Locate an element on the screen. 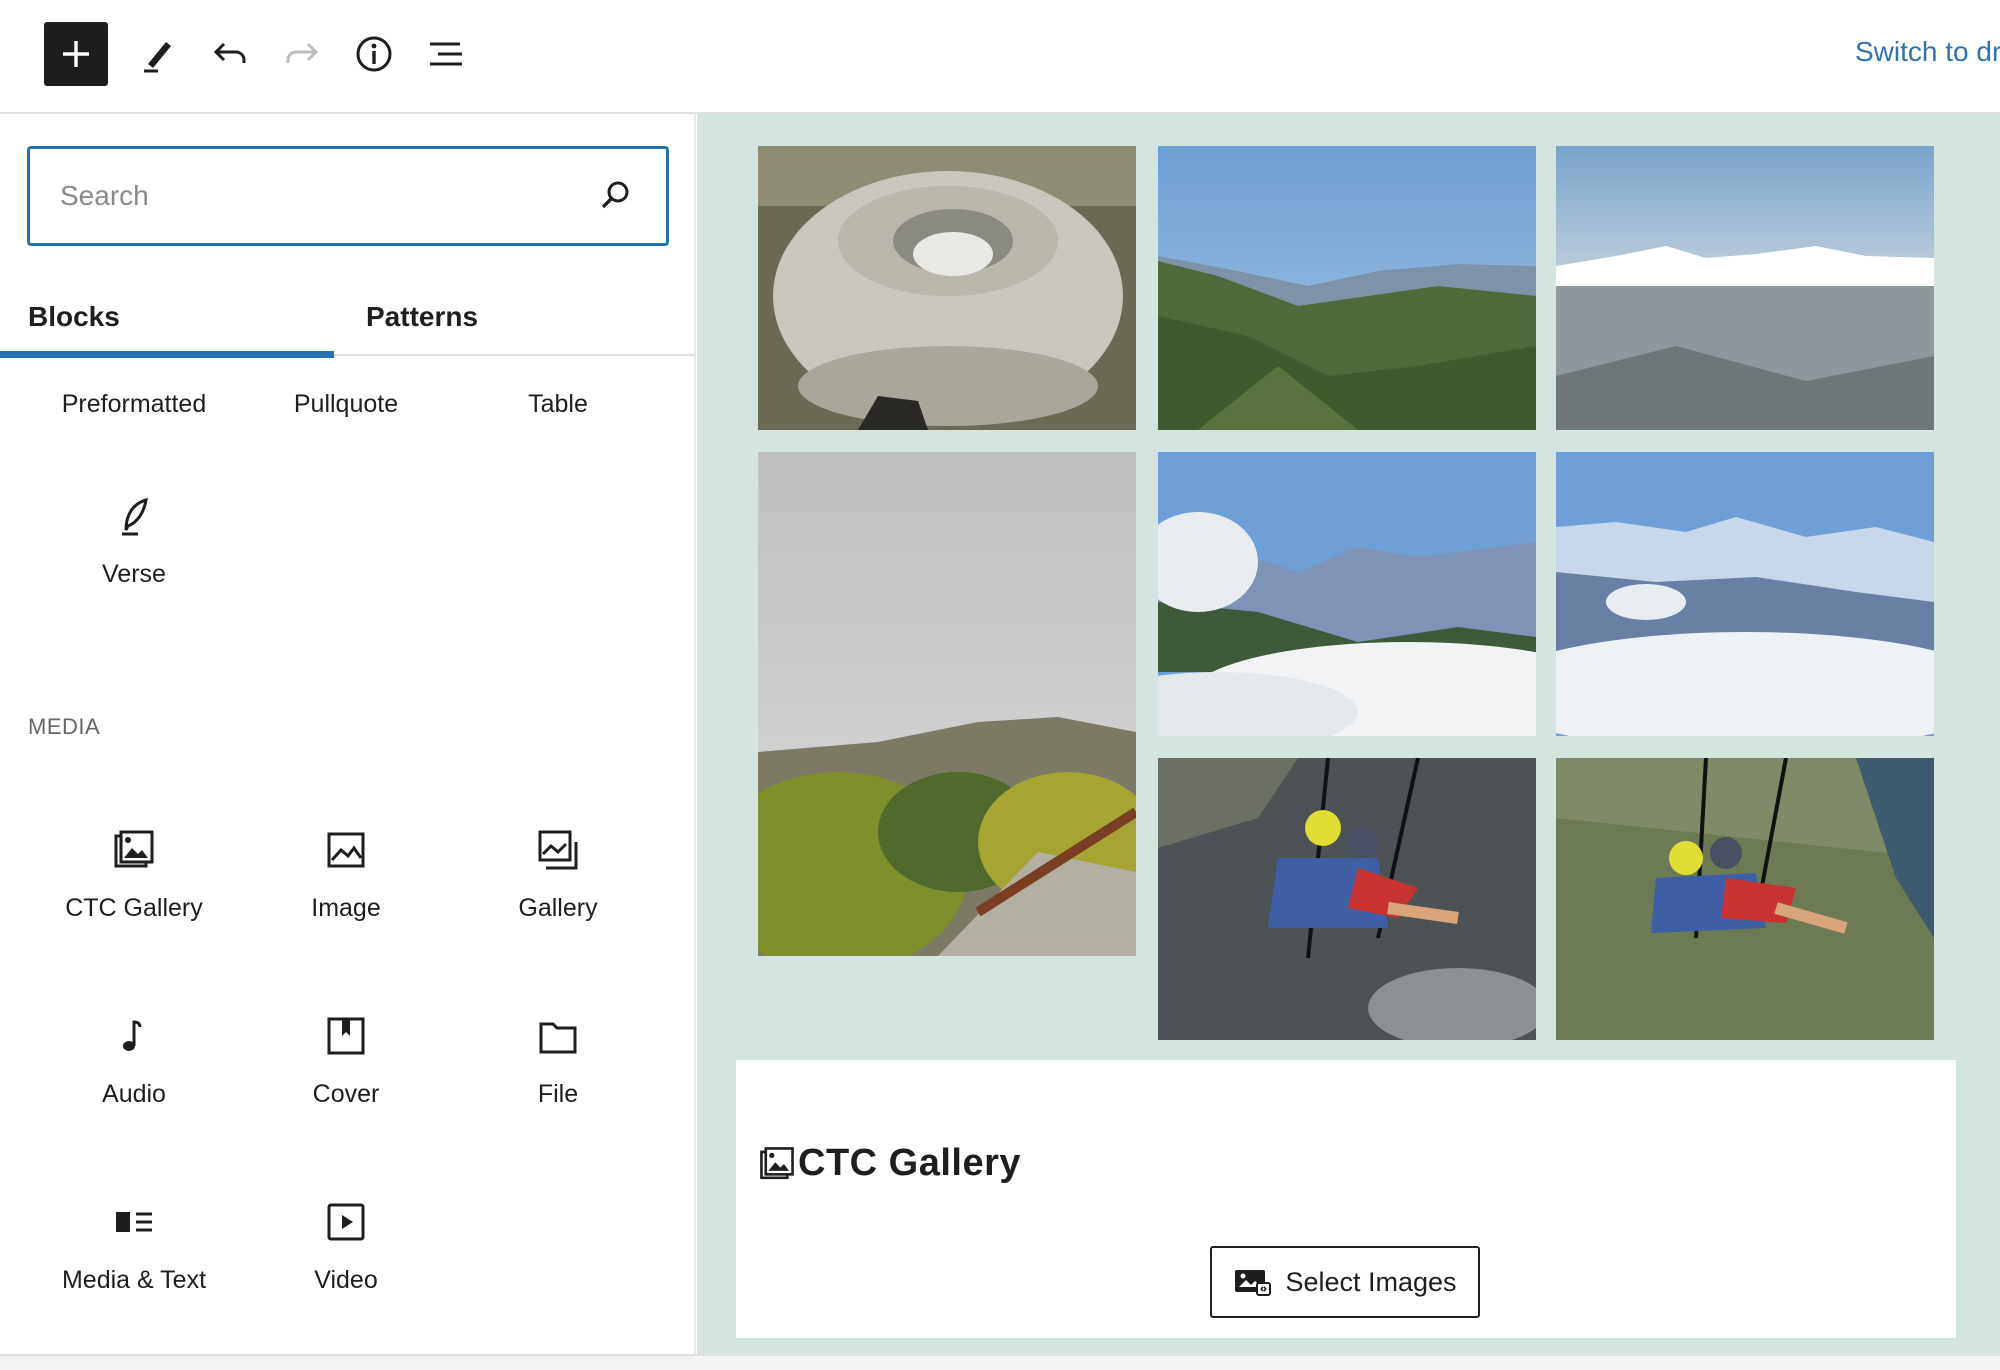  block-inserter-toggle-button is located at coordinates (76, 54).